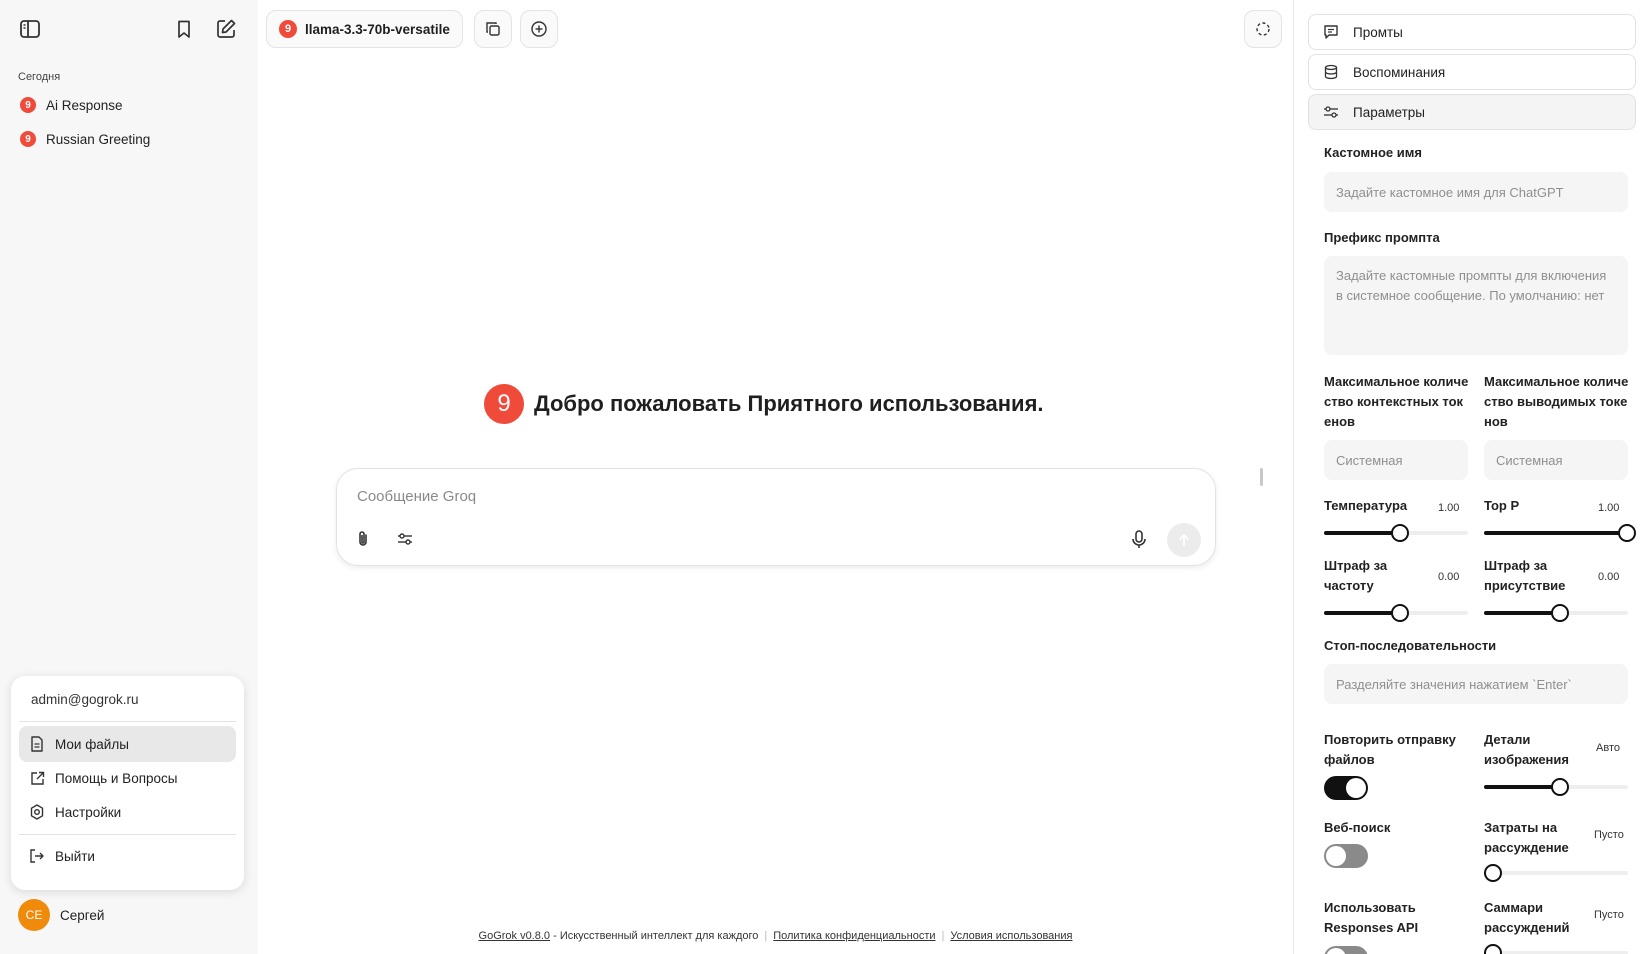 This screenshot has width=1644, height=954. I want to click on settings-sliders-icon, so click(405, 539).